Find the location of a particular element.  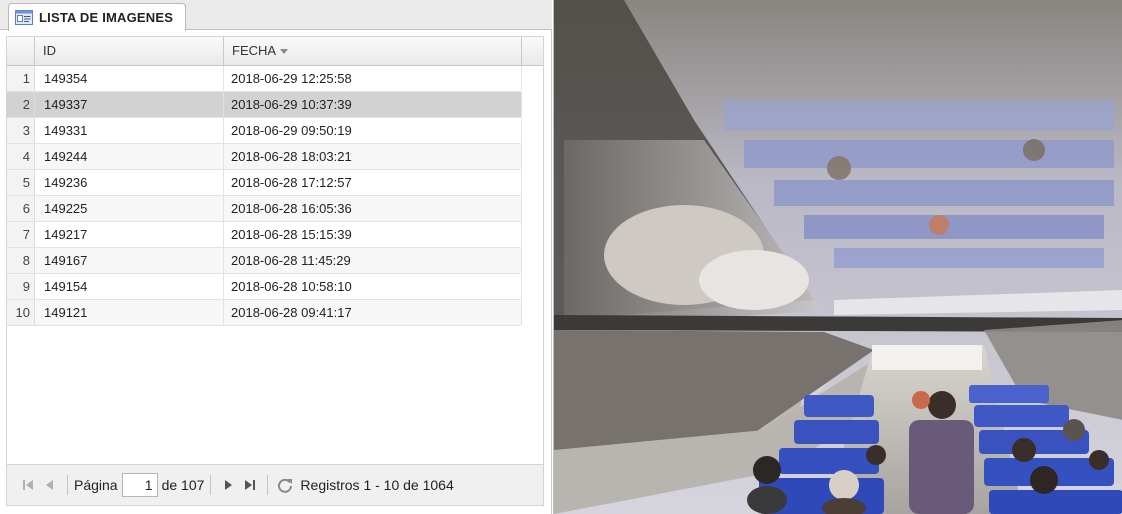

next-page-icon is located at coordinates (229, 485).